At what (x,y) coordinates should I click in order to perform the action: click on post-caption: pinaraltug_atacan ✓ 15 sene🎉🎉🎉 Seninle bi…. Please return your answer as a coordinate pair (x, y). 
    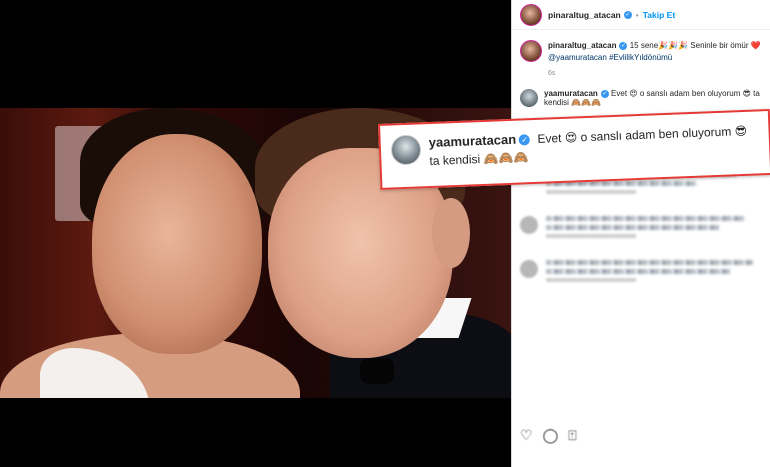
    Looking at the image, I should click on (641, 56).